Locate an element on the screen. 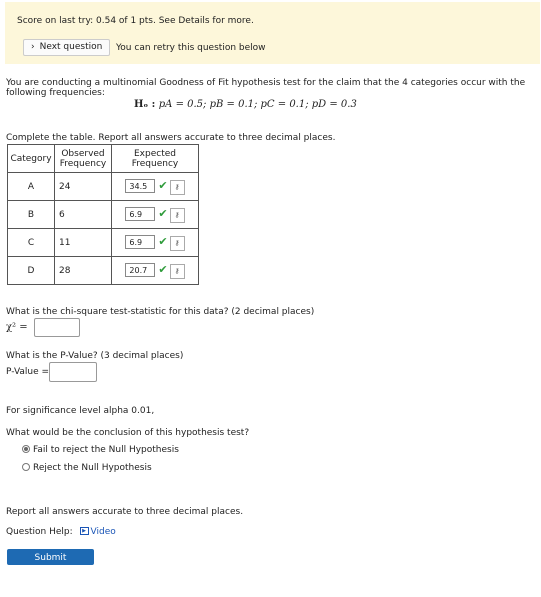  observed-cell: 24 is located at coordinates (83, 186).